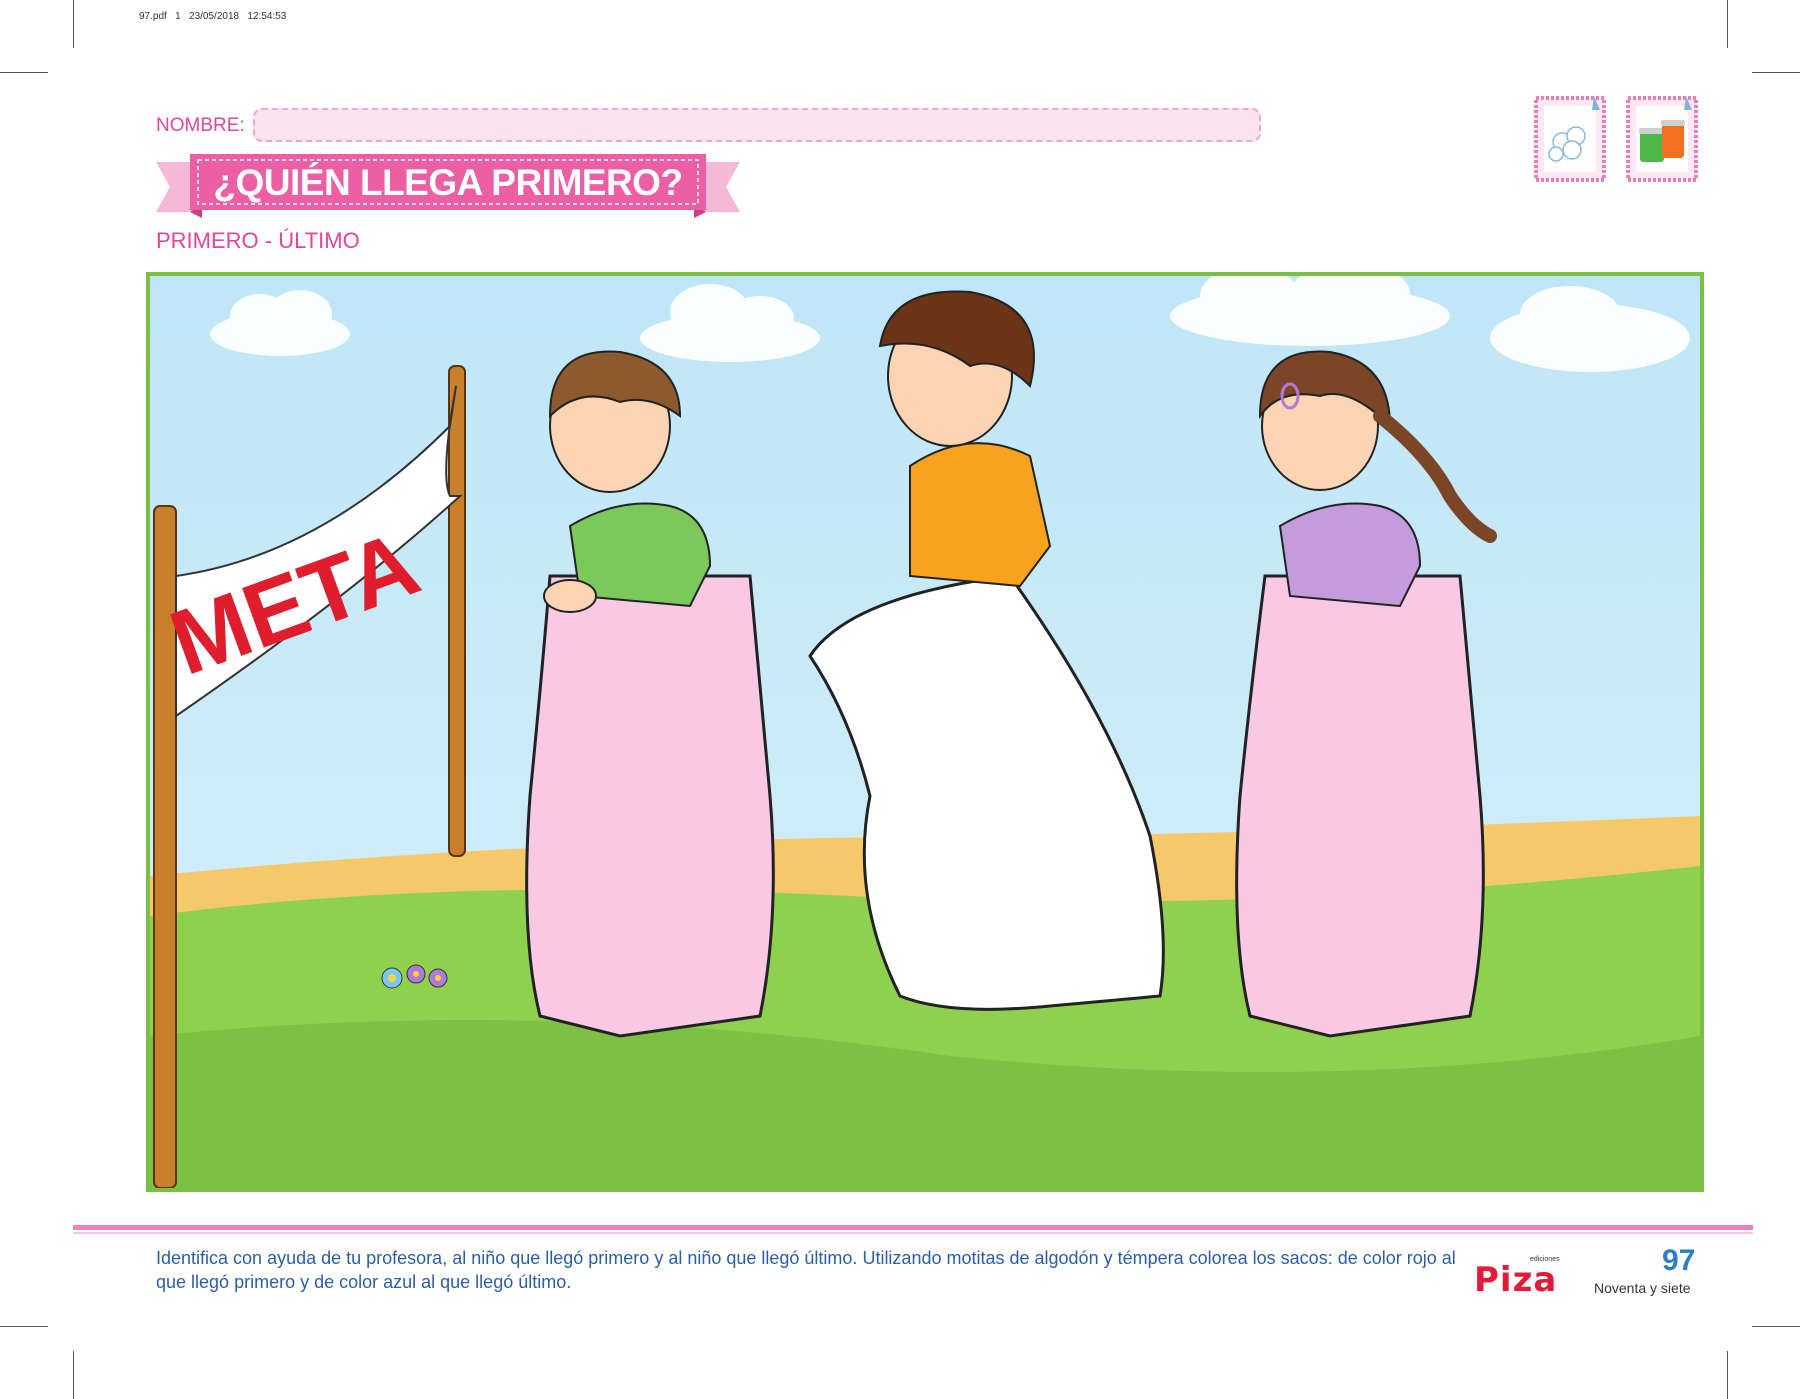  I want to click on file-header: 97.pdf 1 23/05/2018 12:54:53, so click(213, 16).